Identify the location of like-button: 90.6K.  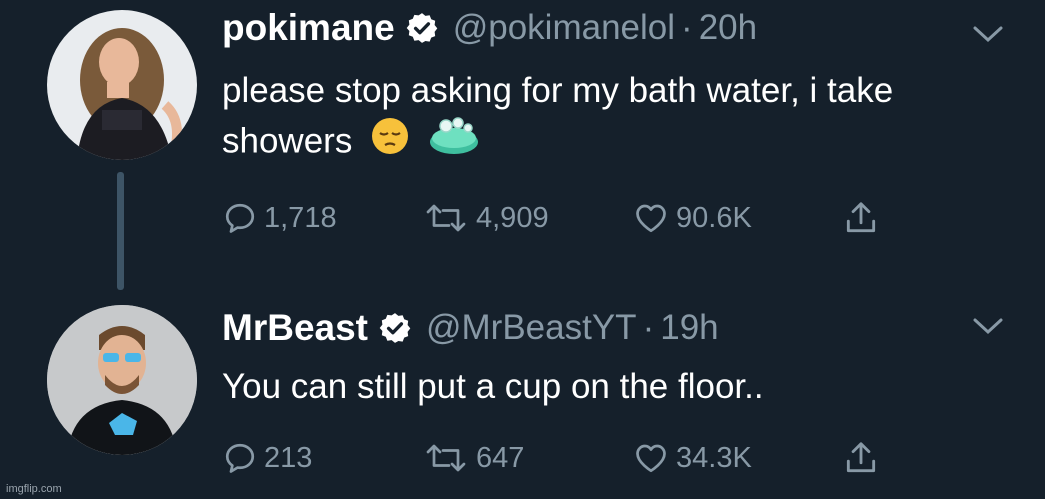
(692, 218).